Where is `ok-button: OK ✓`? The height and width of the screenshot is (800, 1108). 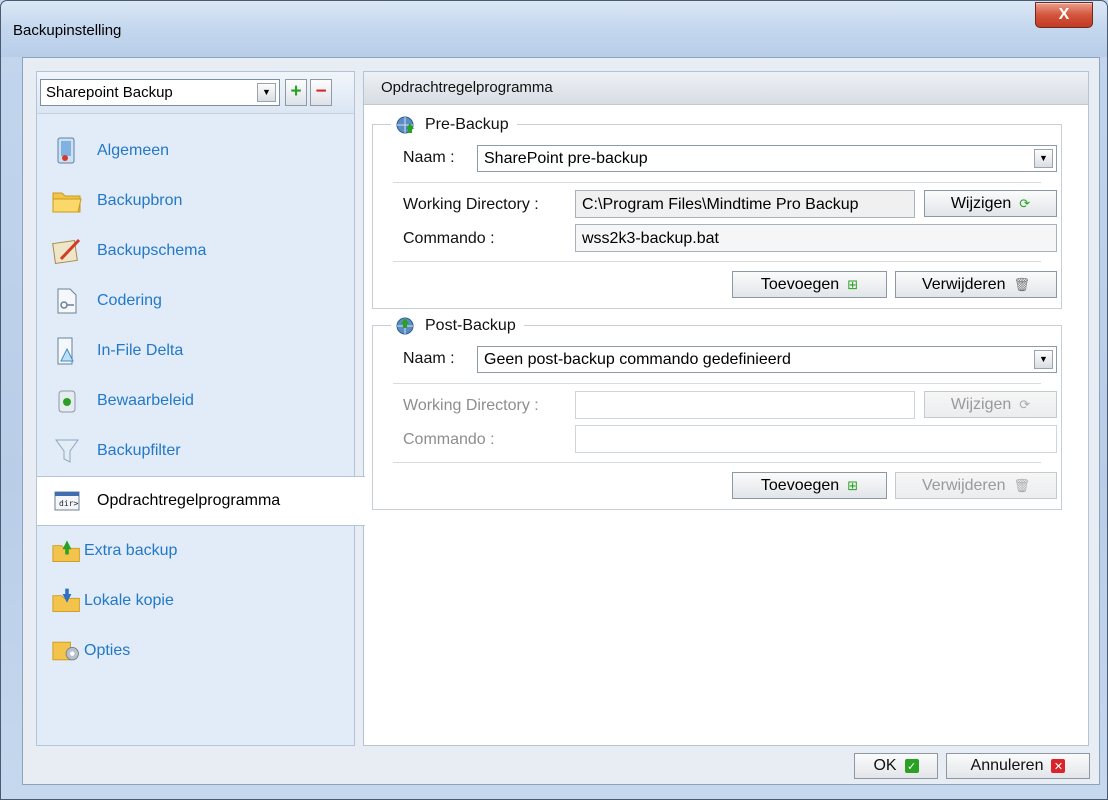
ok-button: OK ✓ is located at coordinates (896, 766).